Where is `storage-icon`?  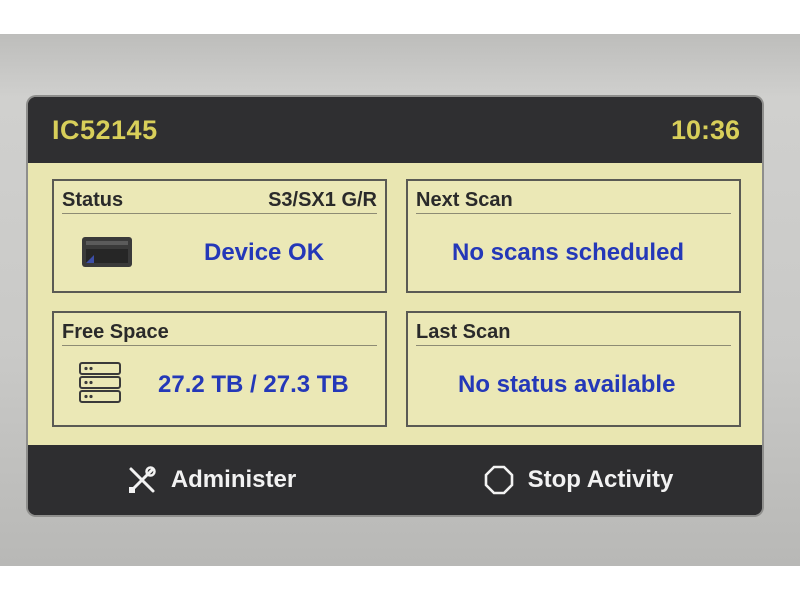
storage-icon is located at coordinates (100, 385).